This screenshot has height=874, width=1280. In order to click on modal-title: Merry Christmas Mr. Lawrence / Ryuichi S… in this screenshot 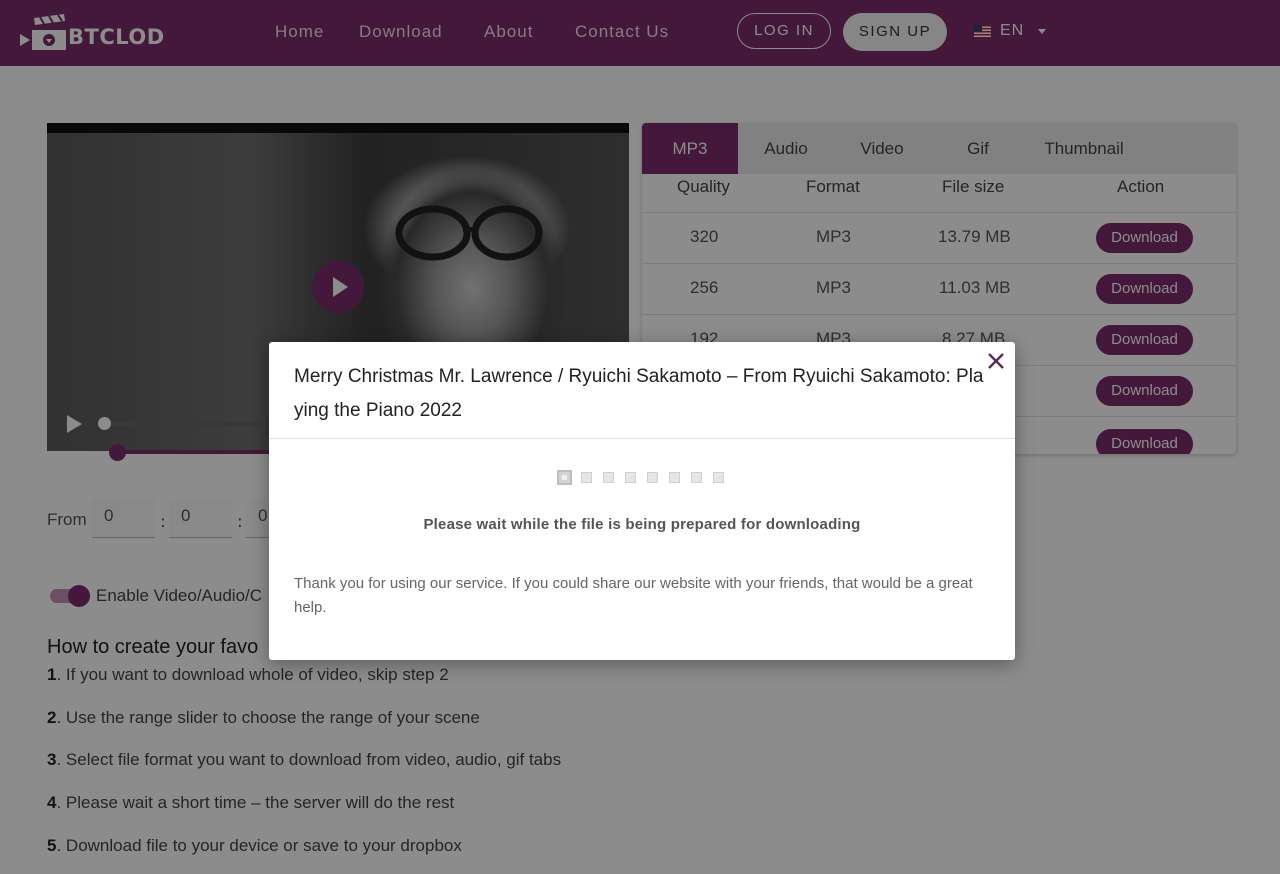, I will do `click(639, 393)`.